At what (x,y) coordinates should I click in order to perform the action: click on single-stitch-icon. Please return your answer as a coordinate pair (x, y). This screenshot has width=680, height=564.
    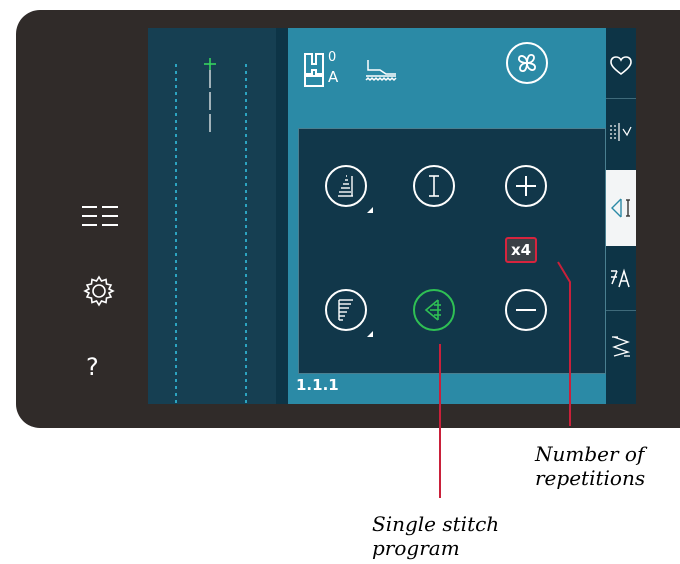
    Looking at the image, I should click on (432, 310).